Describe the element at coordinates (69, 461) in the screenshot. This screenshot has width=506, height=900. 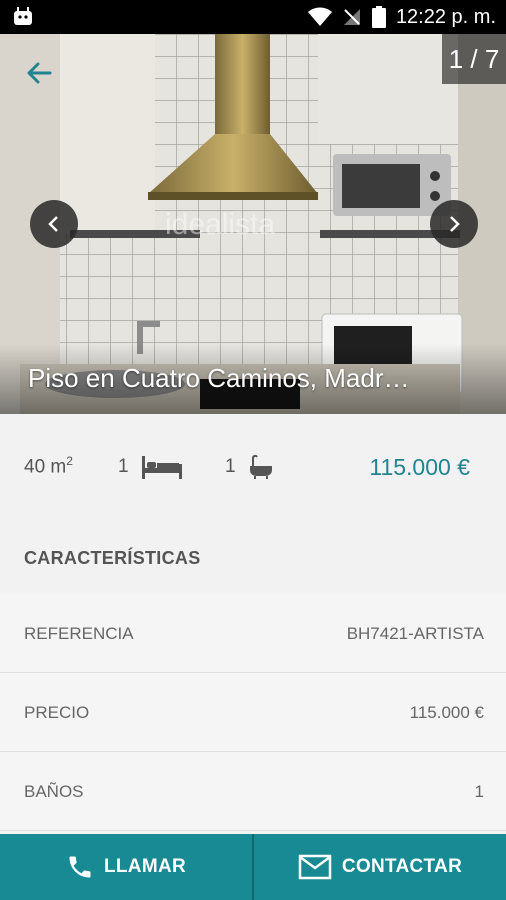
I see `area-unit: 2` at that location.